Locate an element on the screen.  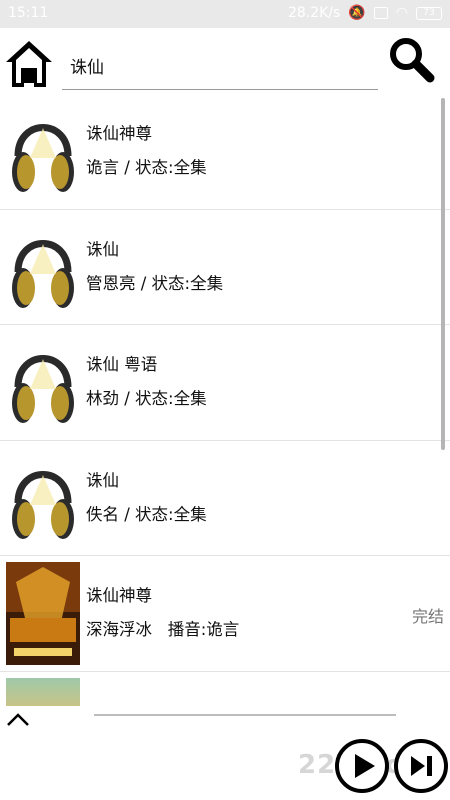
play-button is located at coordinates (362, 766).